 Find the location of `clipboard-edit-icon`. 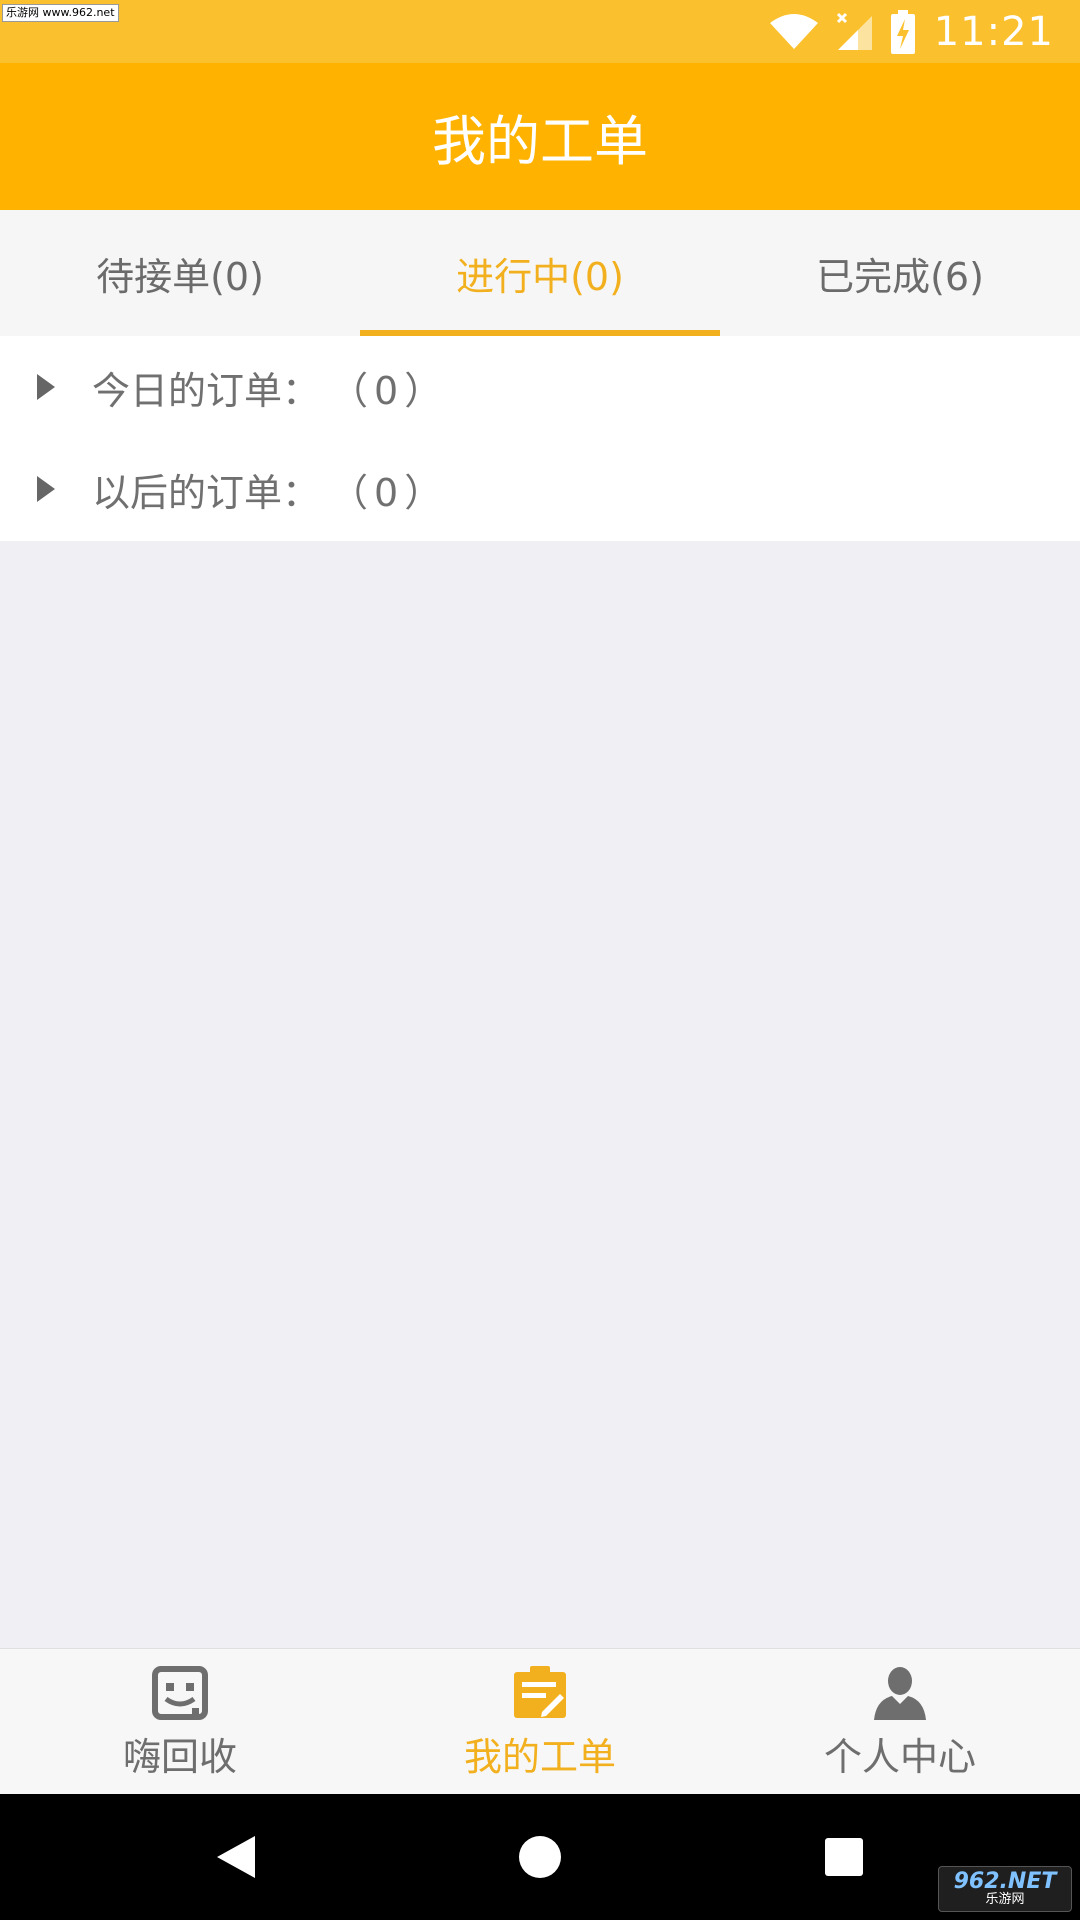

clipboard-edit-icon is located at coordinates (540, 1692).